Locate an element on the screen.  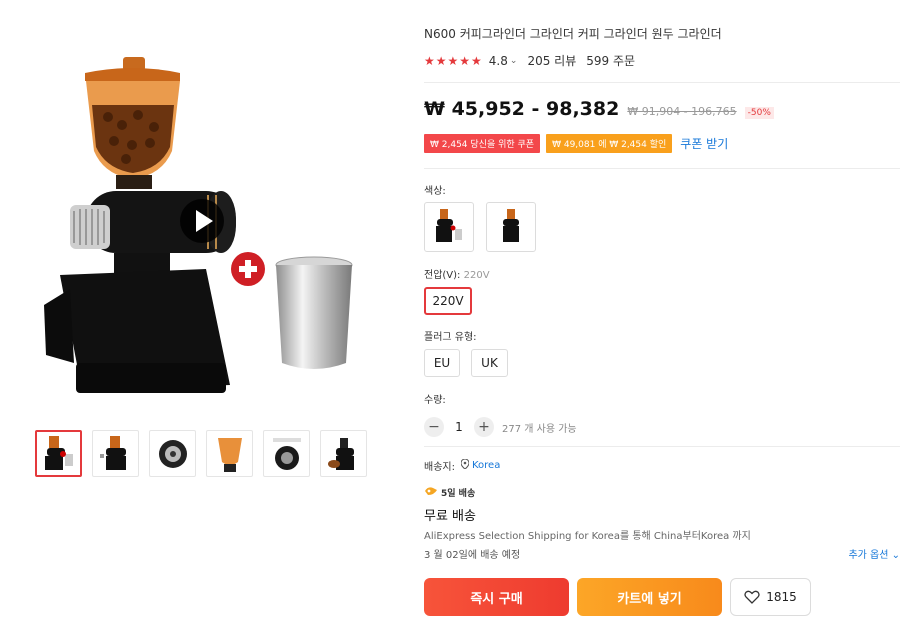
plug-label: 플러그 유형: is located at coordinates (450, 337).